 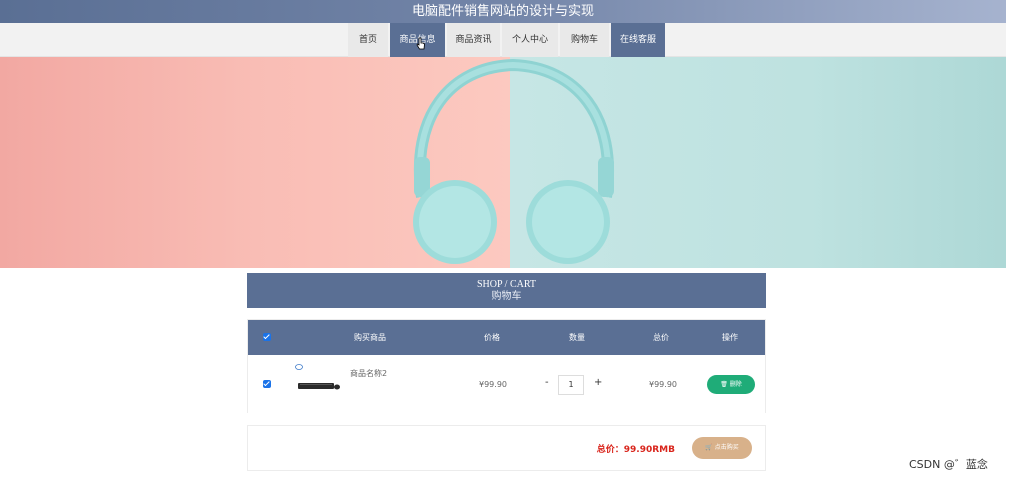 I want to click on qty-minus-button: -, so click(x=547, y=382).